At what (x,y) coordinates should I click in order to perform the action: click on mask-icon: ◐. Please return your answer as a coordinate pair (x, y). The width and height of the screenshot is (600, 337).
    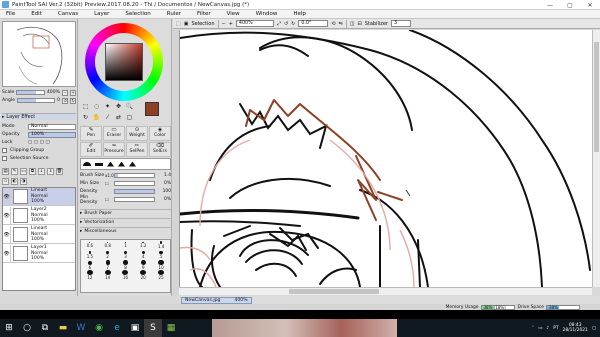
    Looking at the image, I should click on (14, 181).